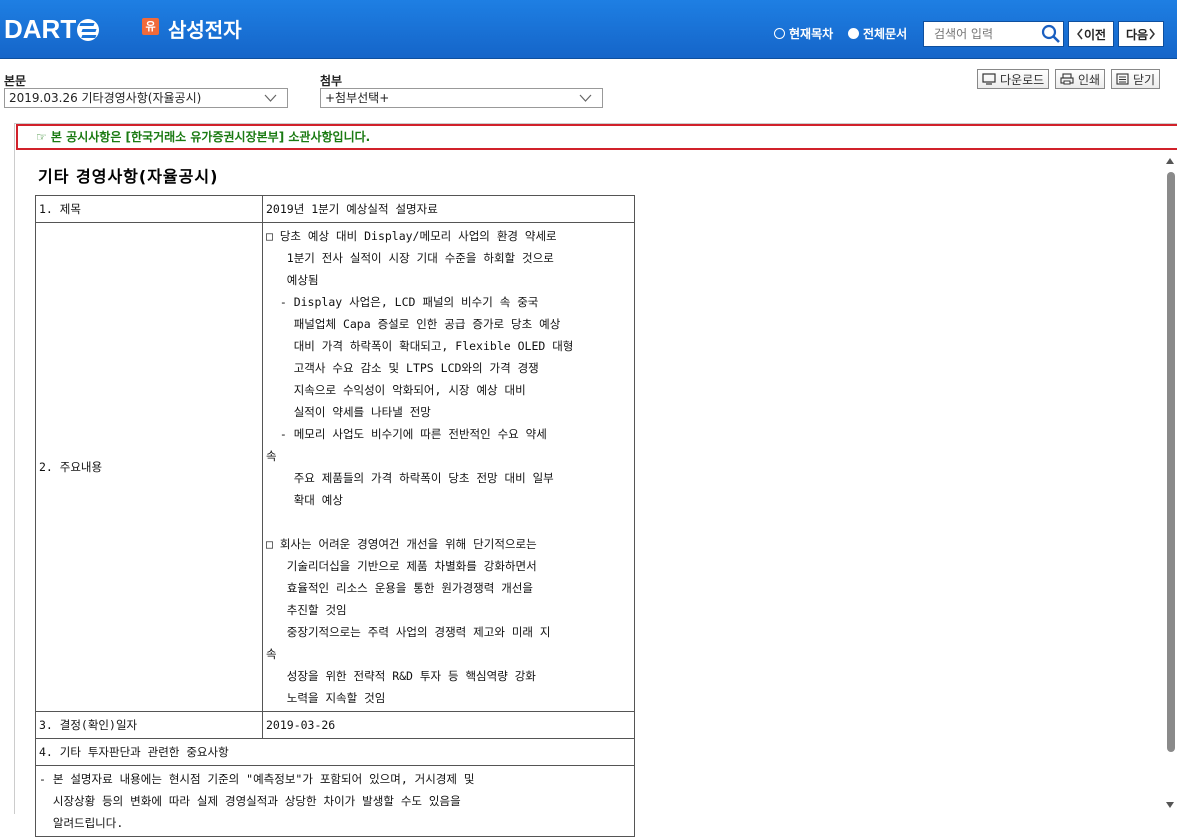 This screenshot has height=837, width=1177. I want to click on chevron-right-icon, so click(1152, 34).